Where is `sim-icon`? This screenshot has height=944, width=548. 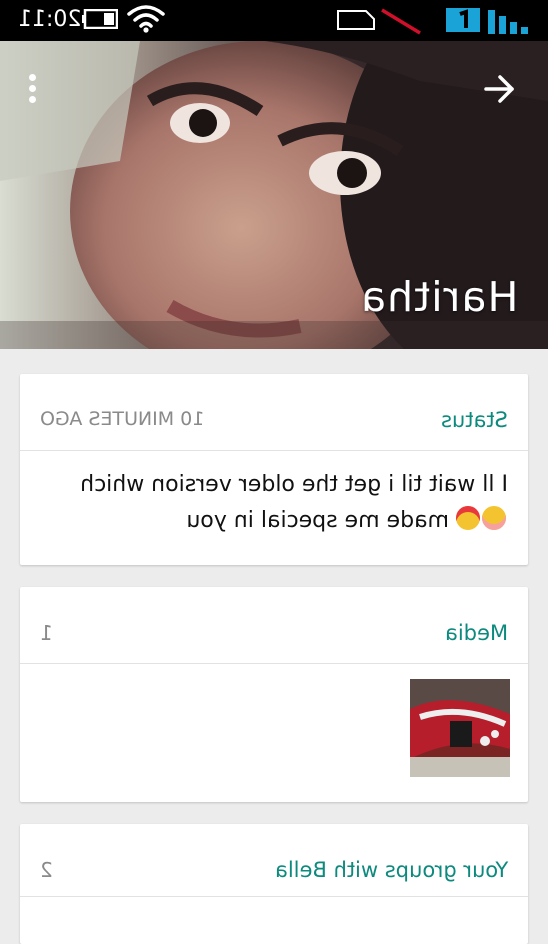 sim-icon is located at coordinates (356, 20).